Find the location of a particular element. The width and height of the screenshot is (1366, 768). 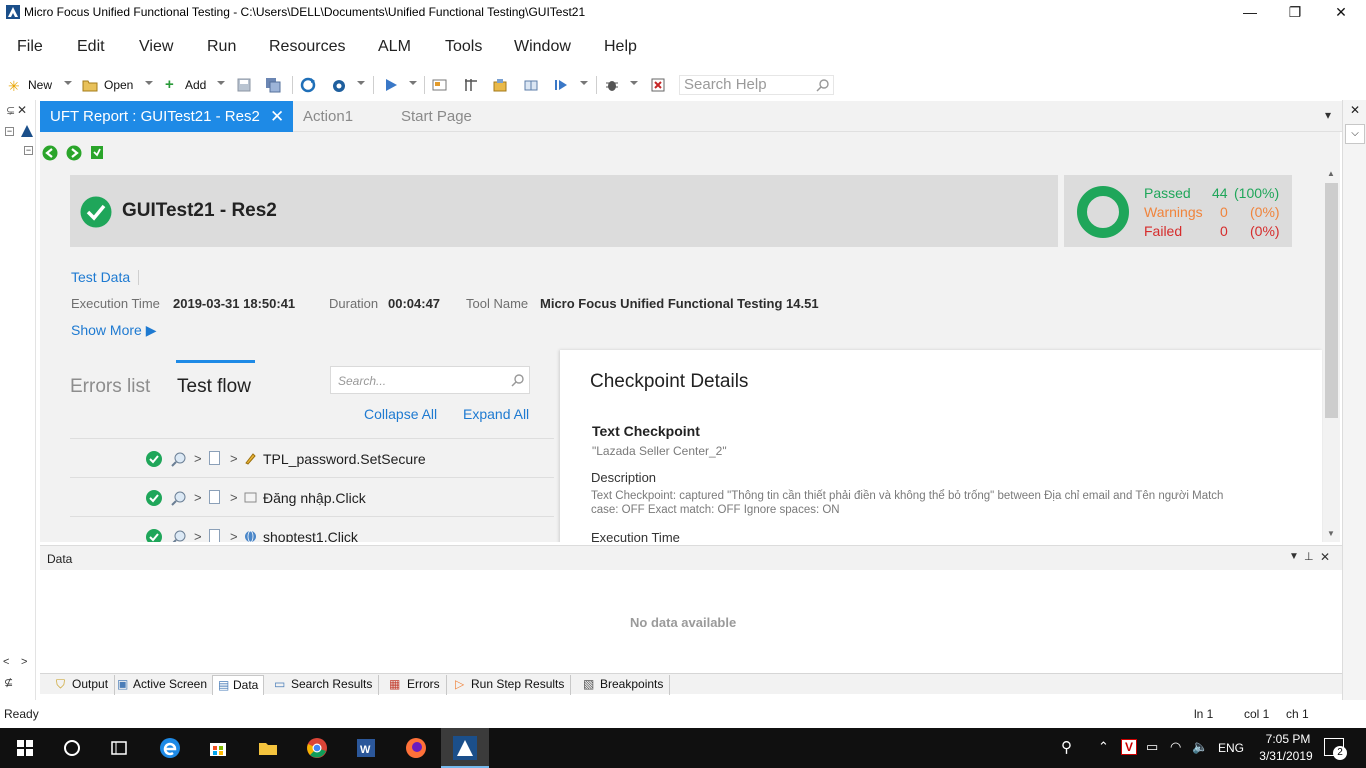

scroll-up-icon: ▲ is located at coordinates (1331, 173).